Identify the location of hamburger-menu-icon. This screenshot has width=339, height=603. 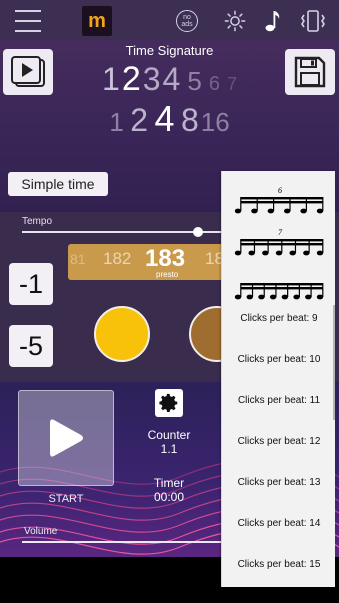
(28, 21).